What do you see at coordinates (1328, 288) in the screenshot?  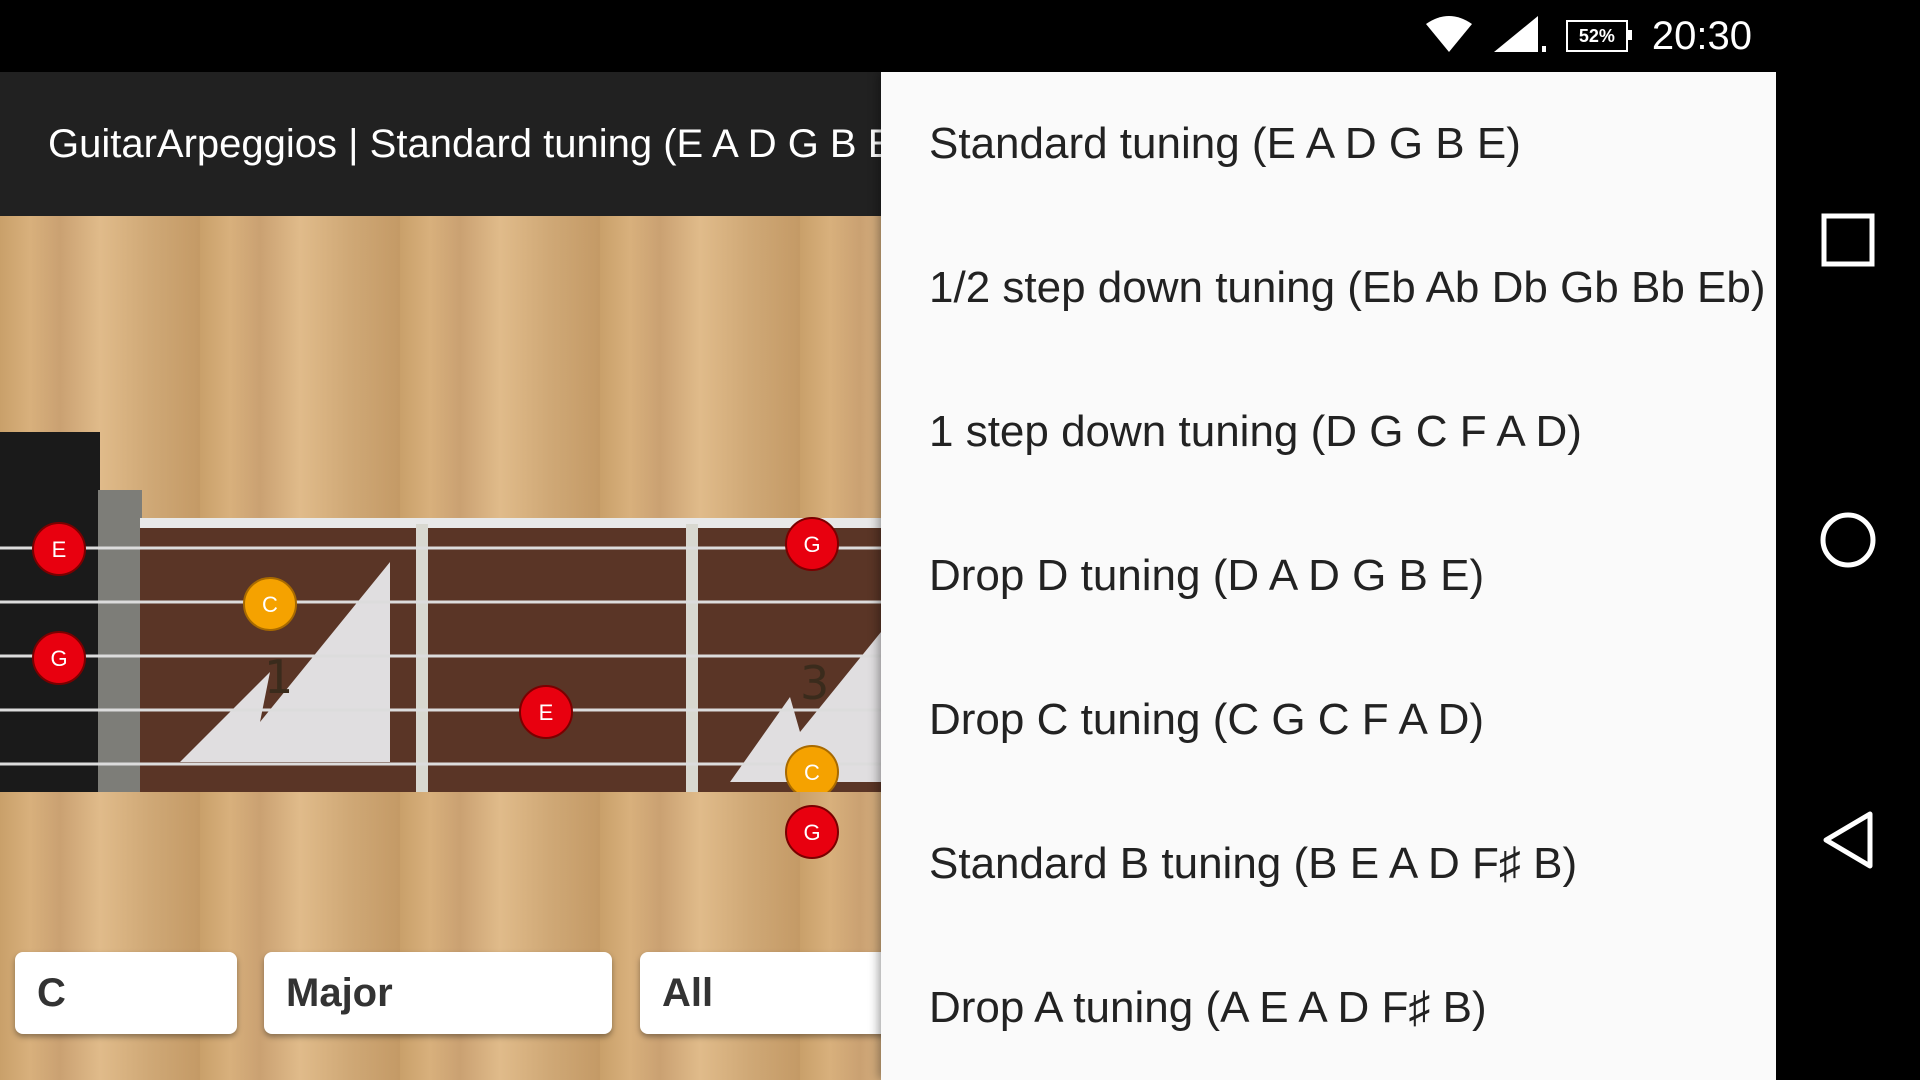 I see `menu-item-half-step-down: 1/2 step down tuning (Eb Ab Db Gb Bb Eb)` at bounding box center [1328, 288].